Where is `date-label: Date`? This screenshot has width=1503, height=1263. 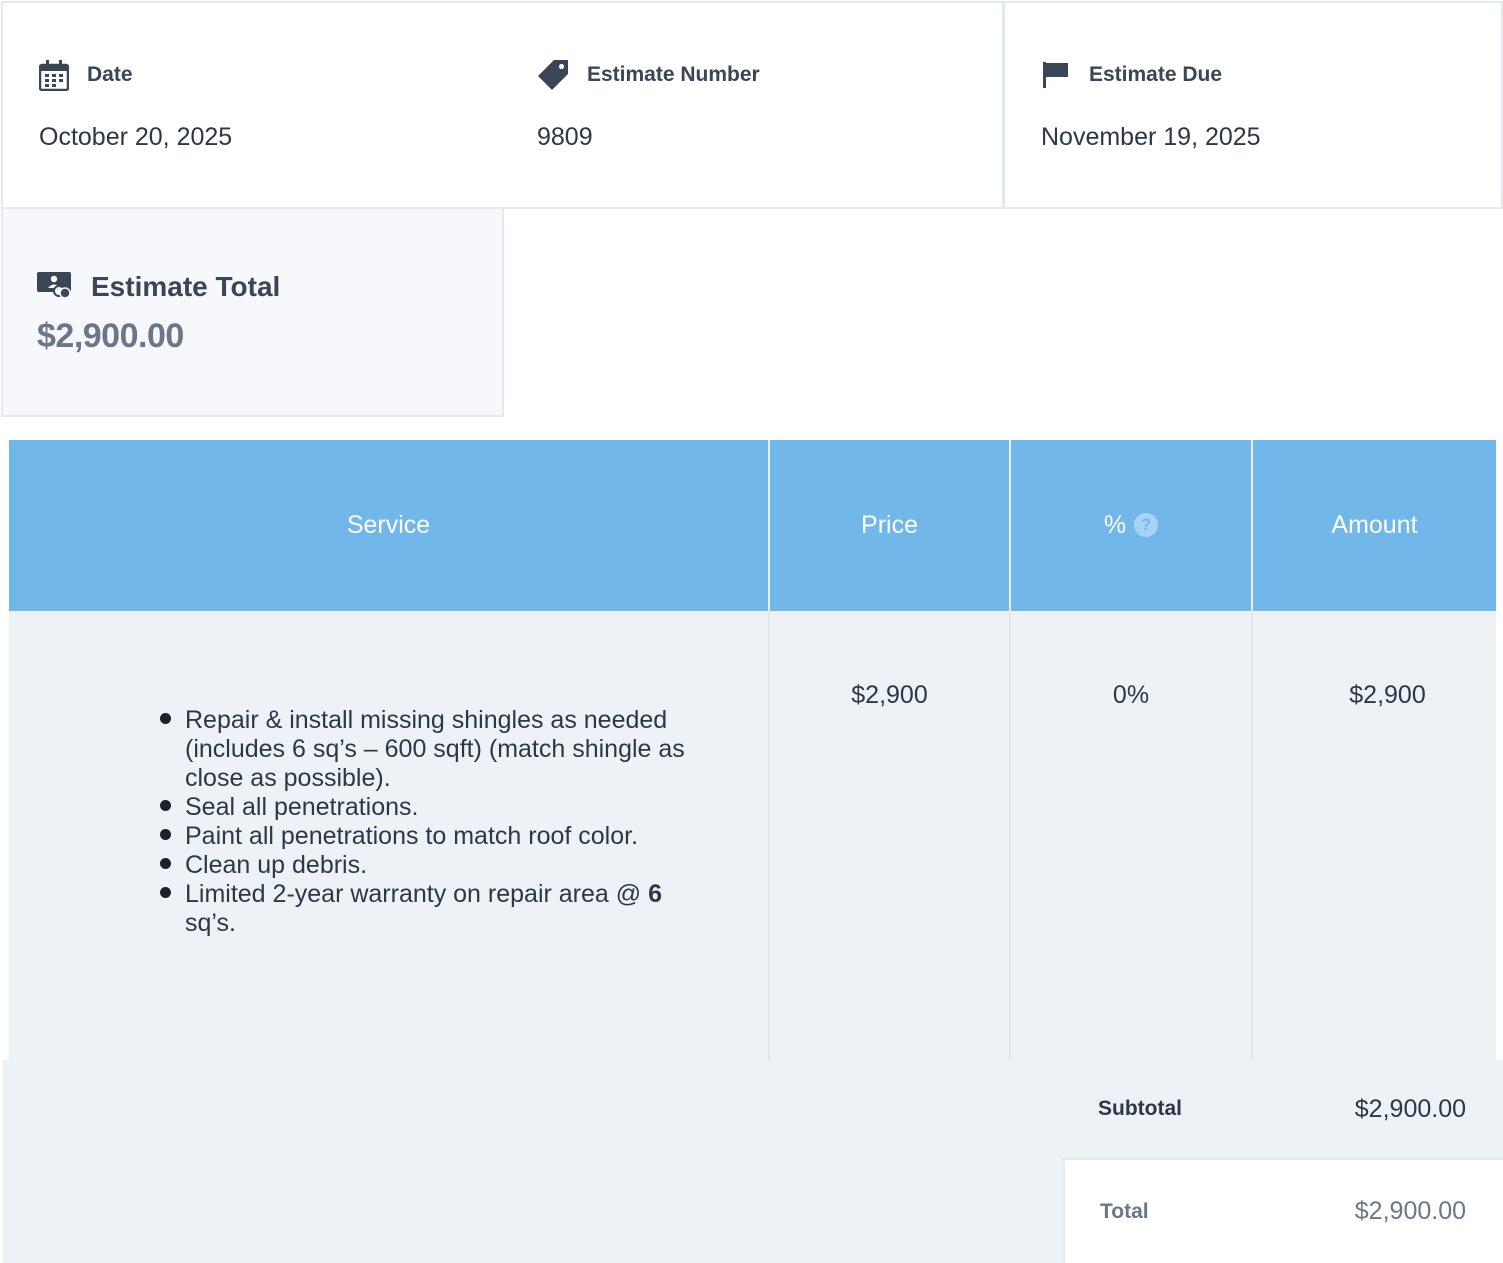
date-label: Date is located at coordinates (110, 74).